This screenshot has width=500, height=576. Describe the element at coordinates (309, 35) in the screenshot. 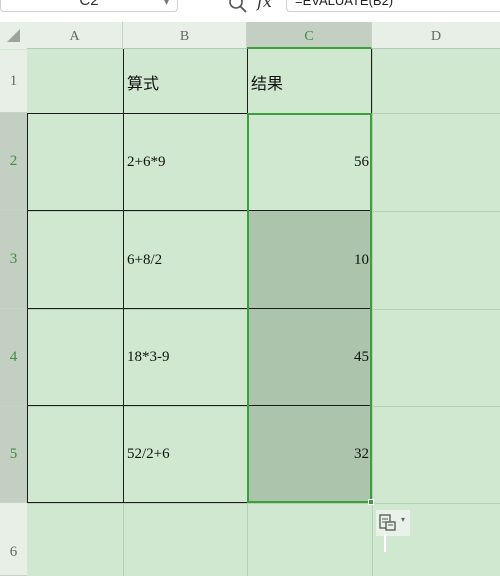

I see `column-header-c: C` at that location.